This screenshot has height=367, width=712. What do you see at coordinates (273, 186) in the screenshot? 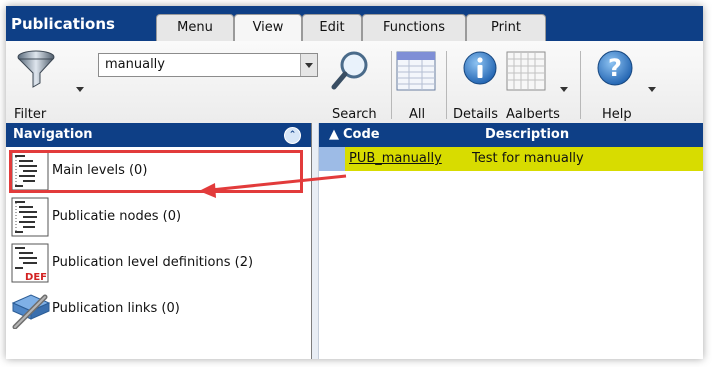
I see `annotation-arrow` at bounding box center [273, 186].